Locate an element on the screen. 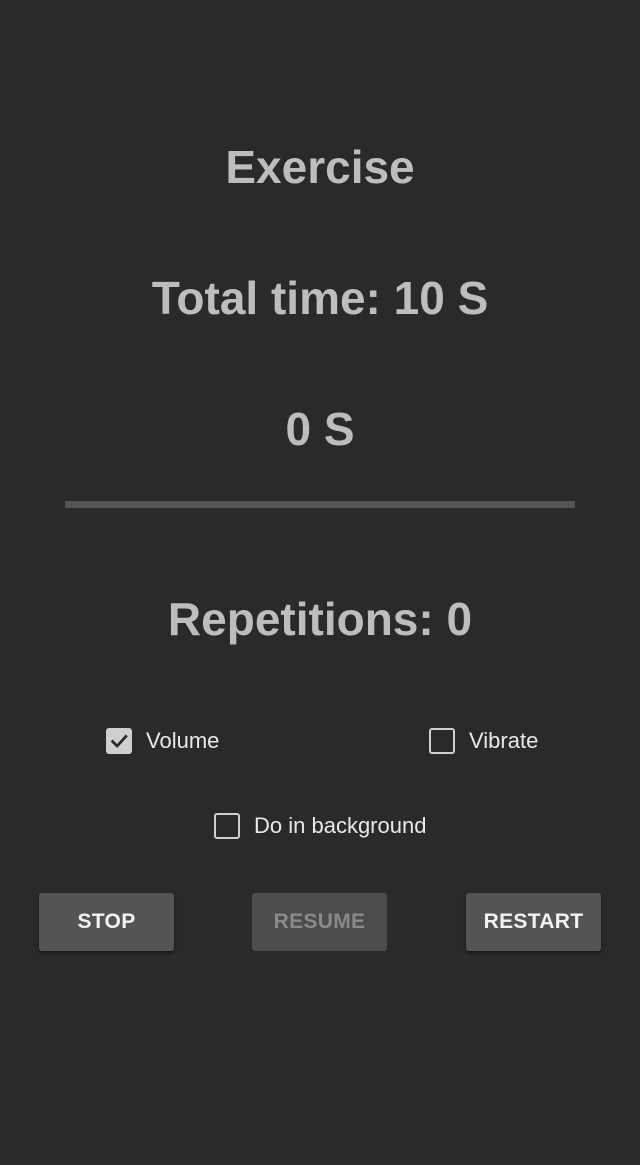 The image size is (640, 1165). page-title: Exercise is located at coordinates (320, 167).